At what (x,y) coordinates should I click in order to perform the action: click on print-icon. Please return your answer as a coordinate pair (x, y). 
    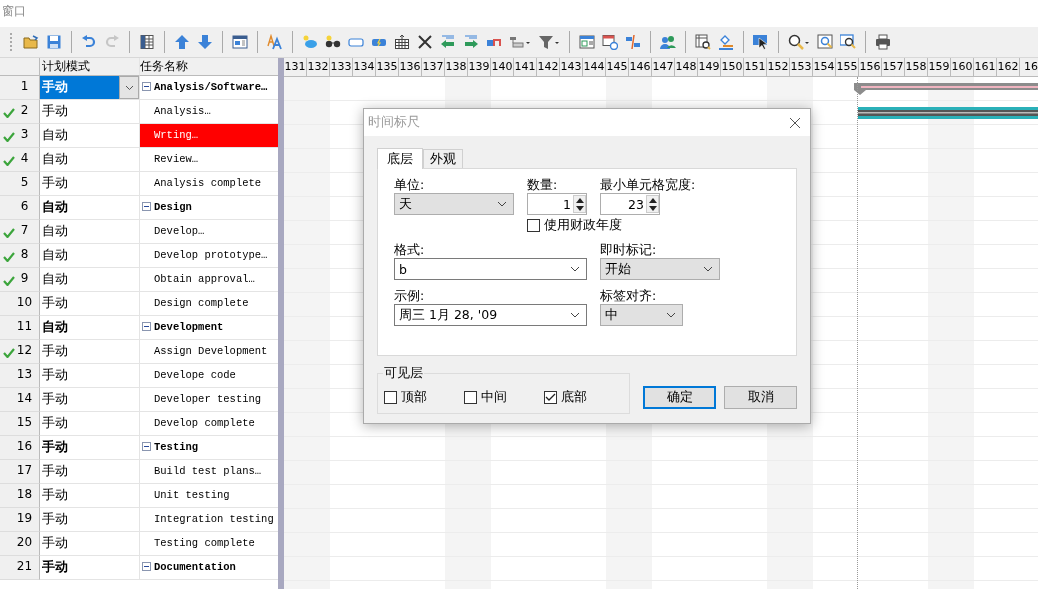
    Looking at the image, I should click on (883, 42).